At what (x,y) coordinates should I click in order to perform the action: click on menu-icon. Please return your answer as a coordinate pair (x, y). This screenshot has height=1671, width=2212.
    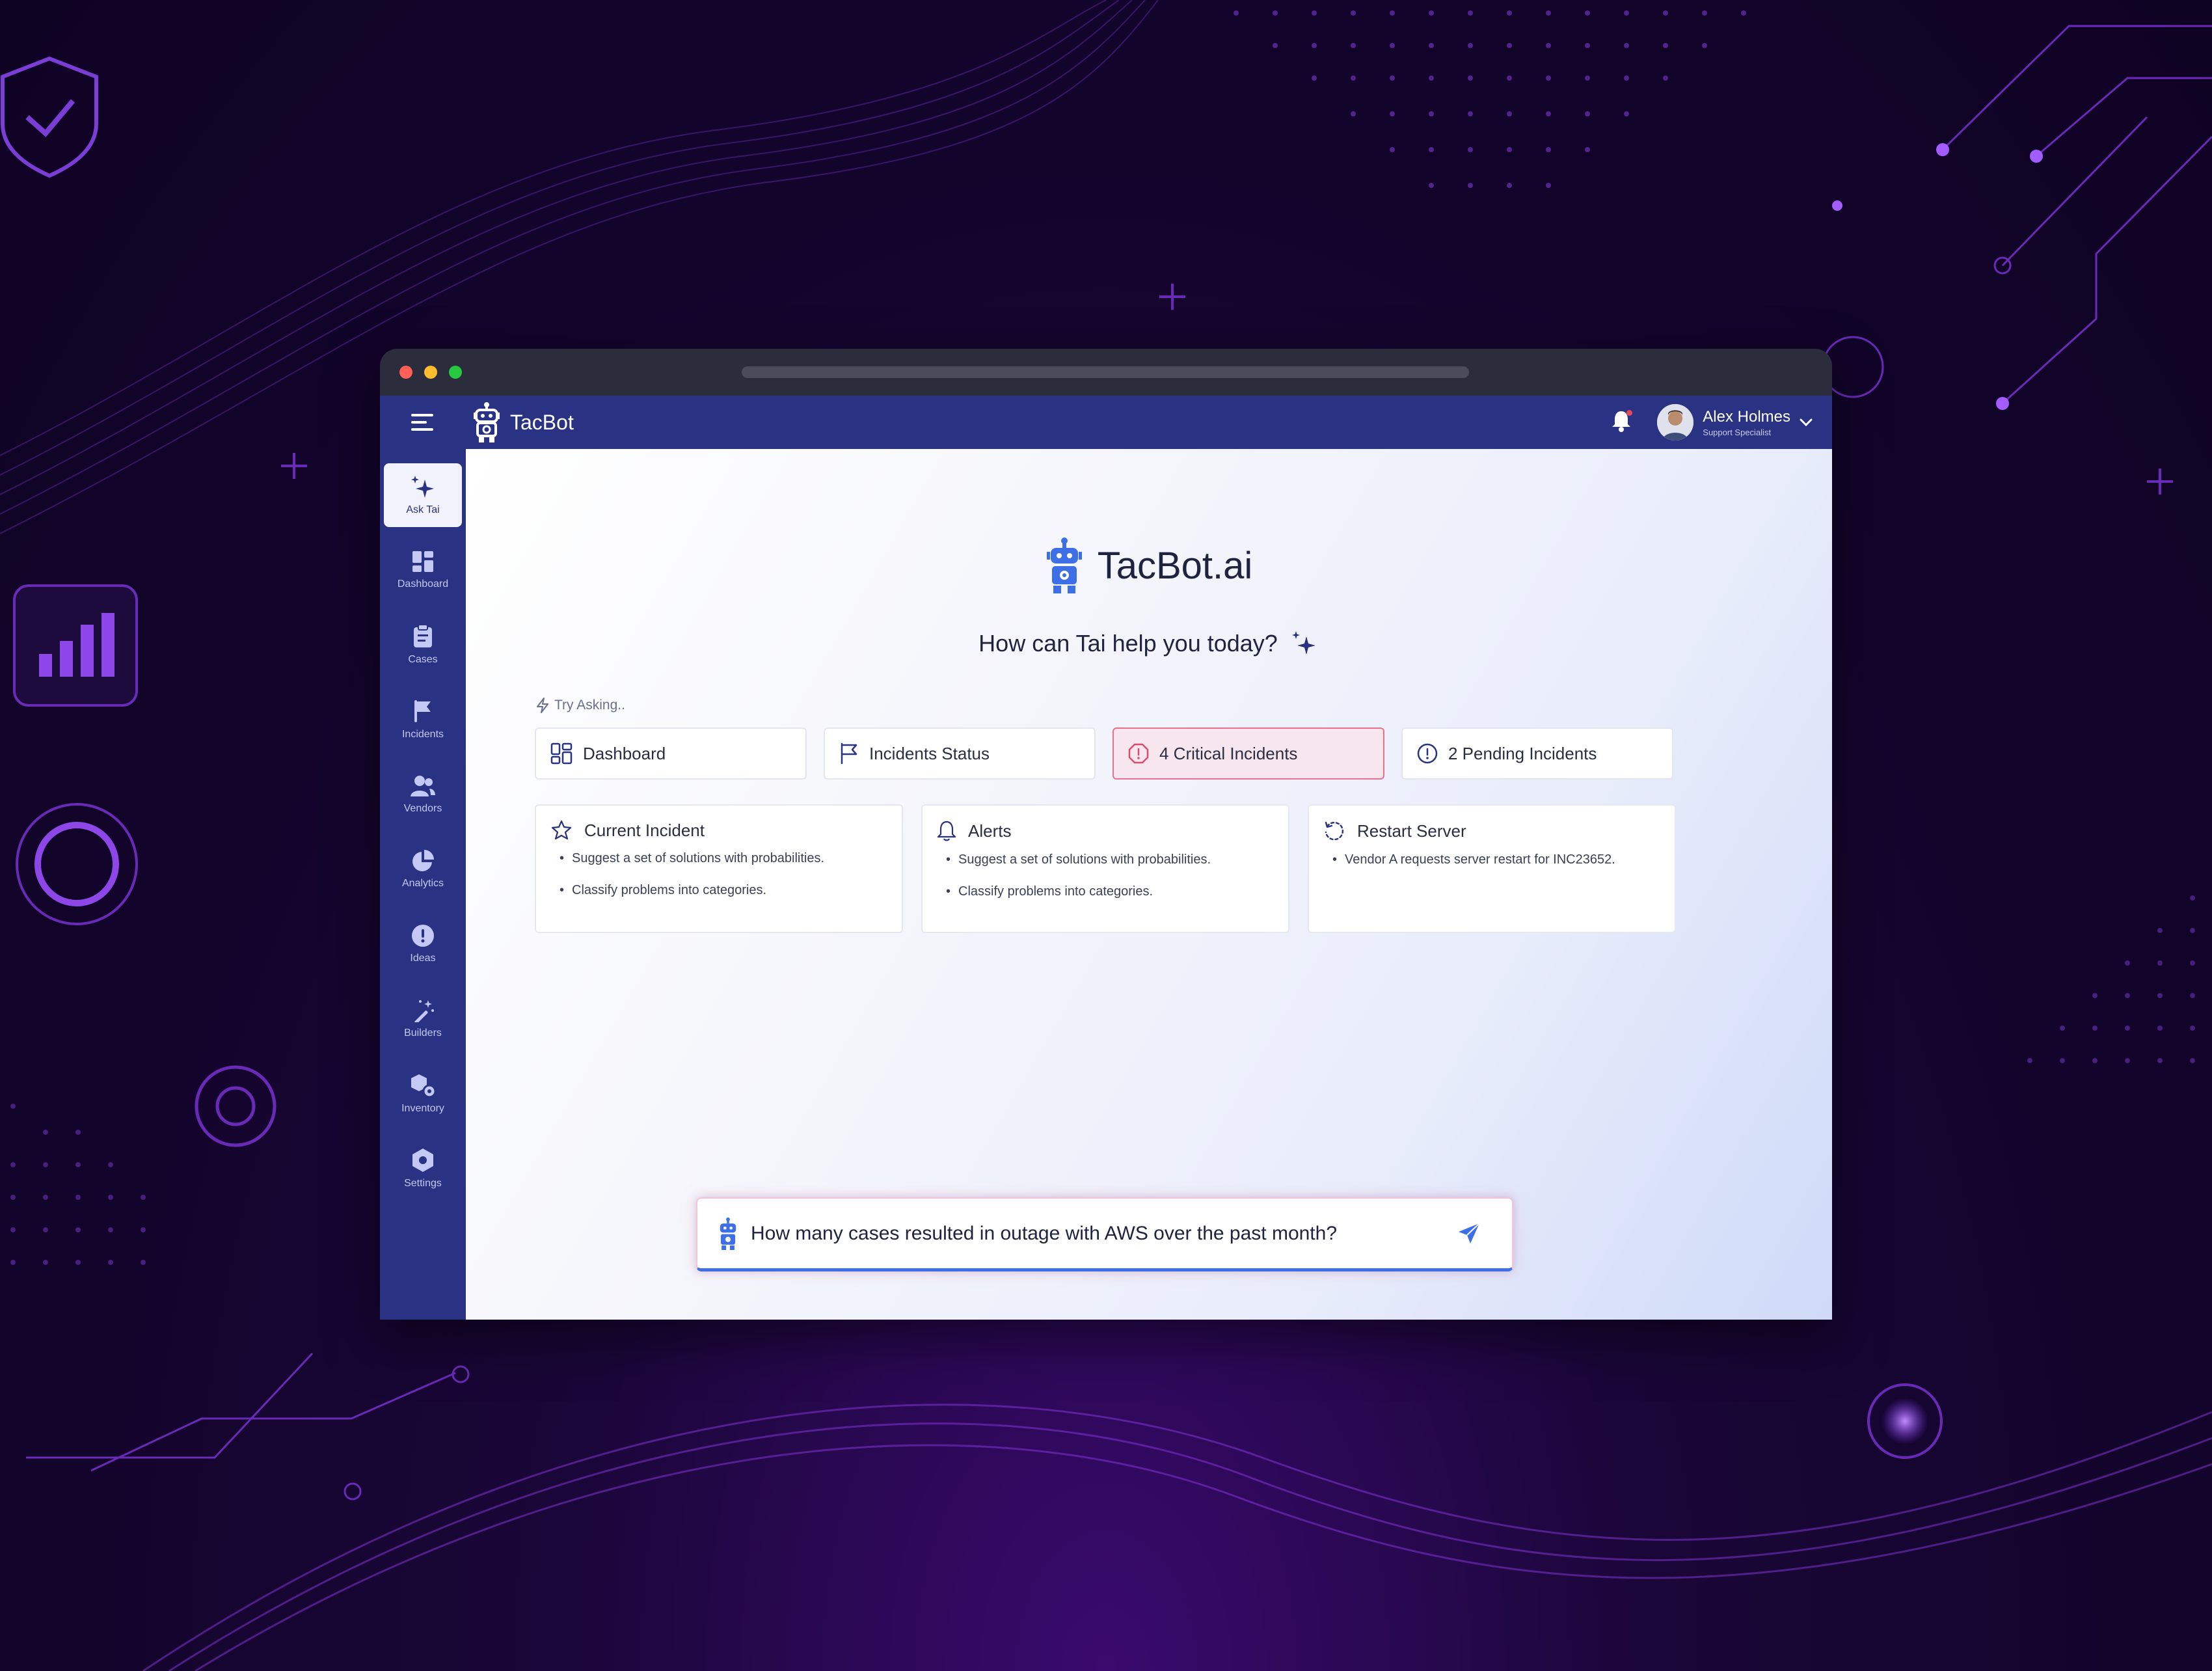
    Looking at the image, I should click on (422, 422).